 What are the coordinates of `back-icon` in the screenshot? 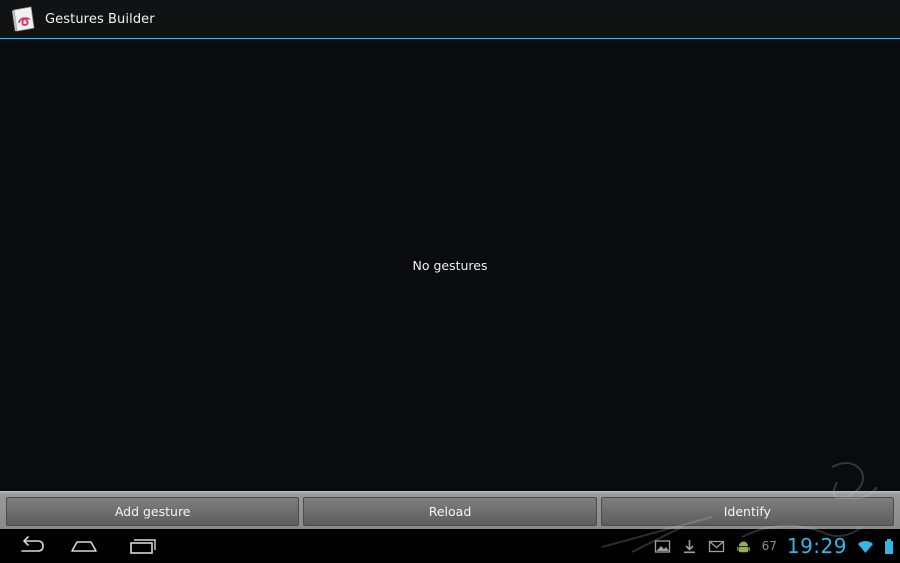 It's located at (30, 546).